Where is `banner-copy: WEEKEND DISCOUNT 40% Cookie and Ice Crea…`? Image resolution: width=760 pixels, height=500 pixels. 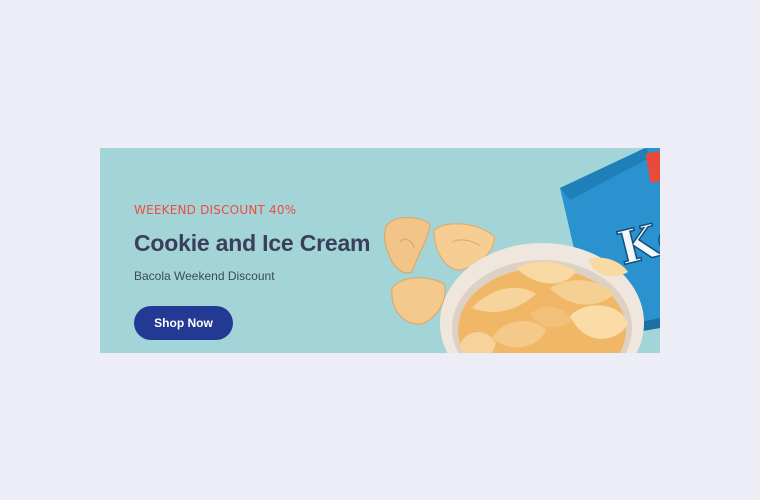
banner-copy: WEEKEND DISCOUNT 40% Cookie and Ice Crea… is located at coordinates (264, 250).